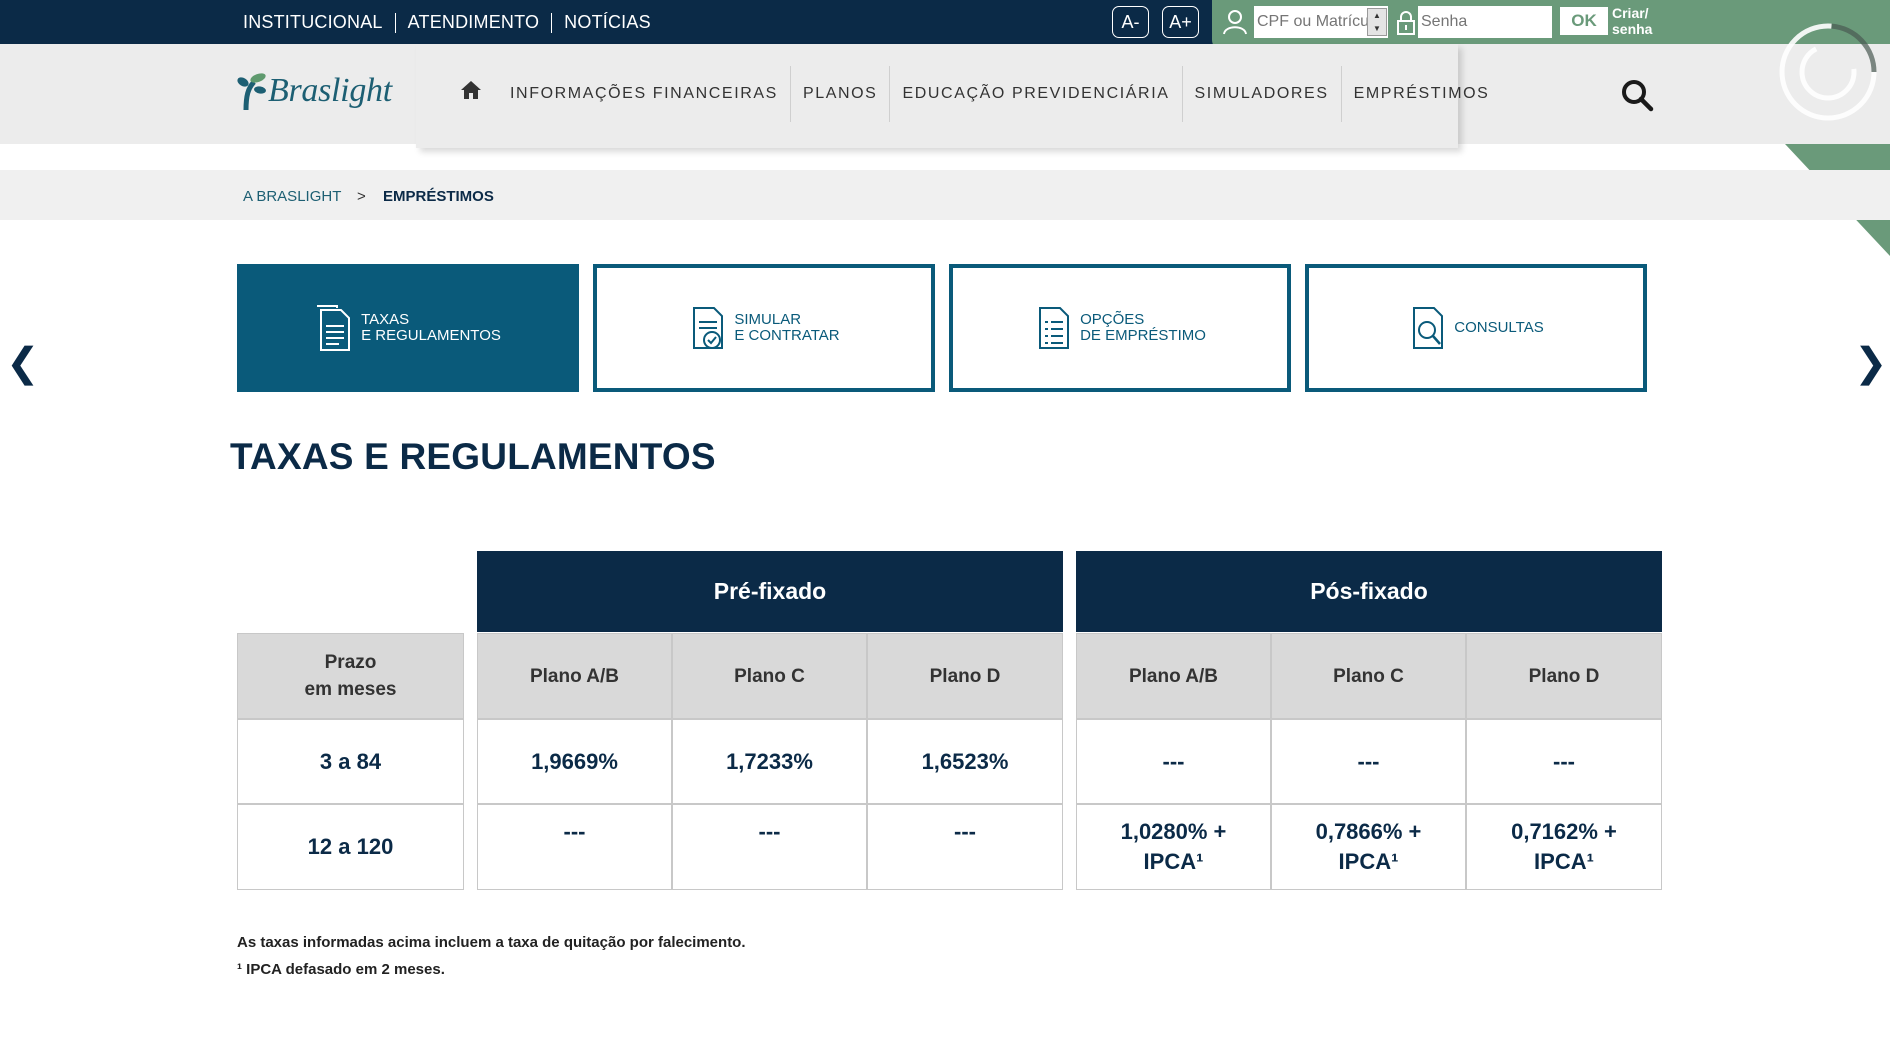 Image resolution: width=1890 pixels, height=1048 pixels. I want to click on font-decrease-button: A-, so click(1130, 22).